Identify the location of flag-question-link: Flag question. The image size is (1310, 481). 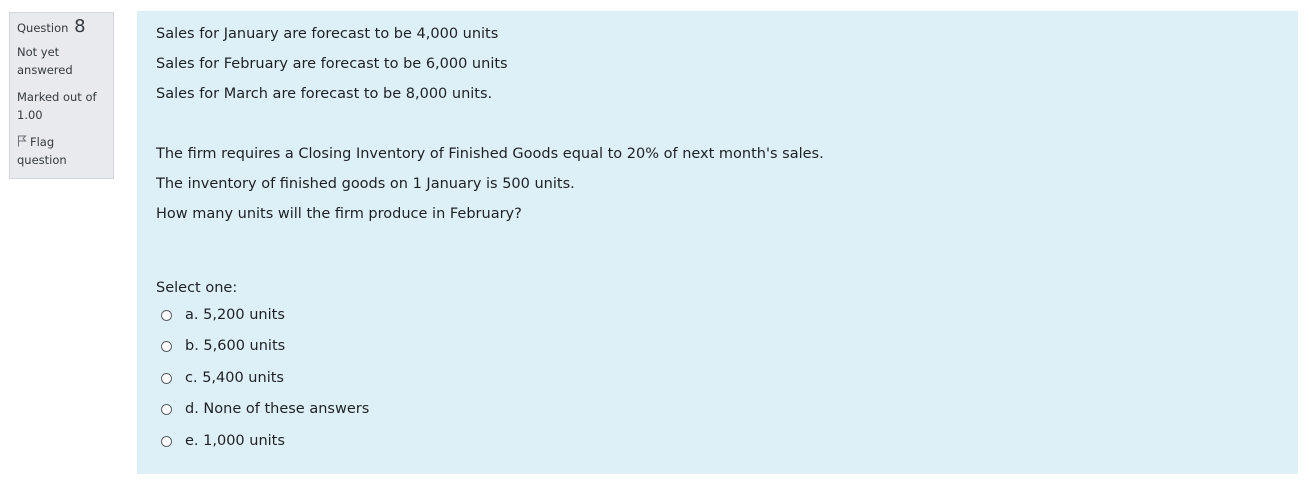
(61, 151).